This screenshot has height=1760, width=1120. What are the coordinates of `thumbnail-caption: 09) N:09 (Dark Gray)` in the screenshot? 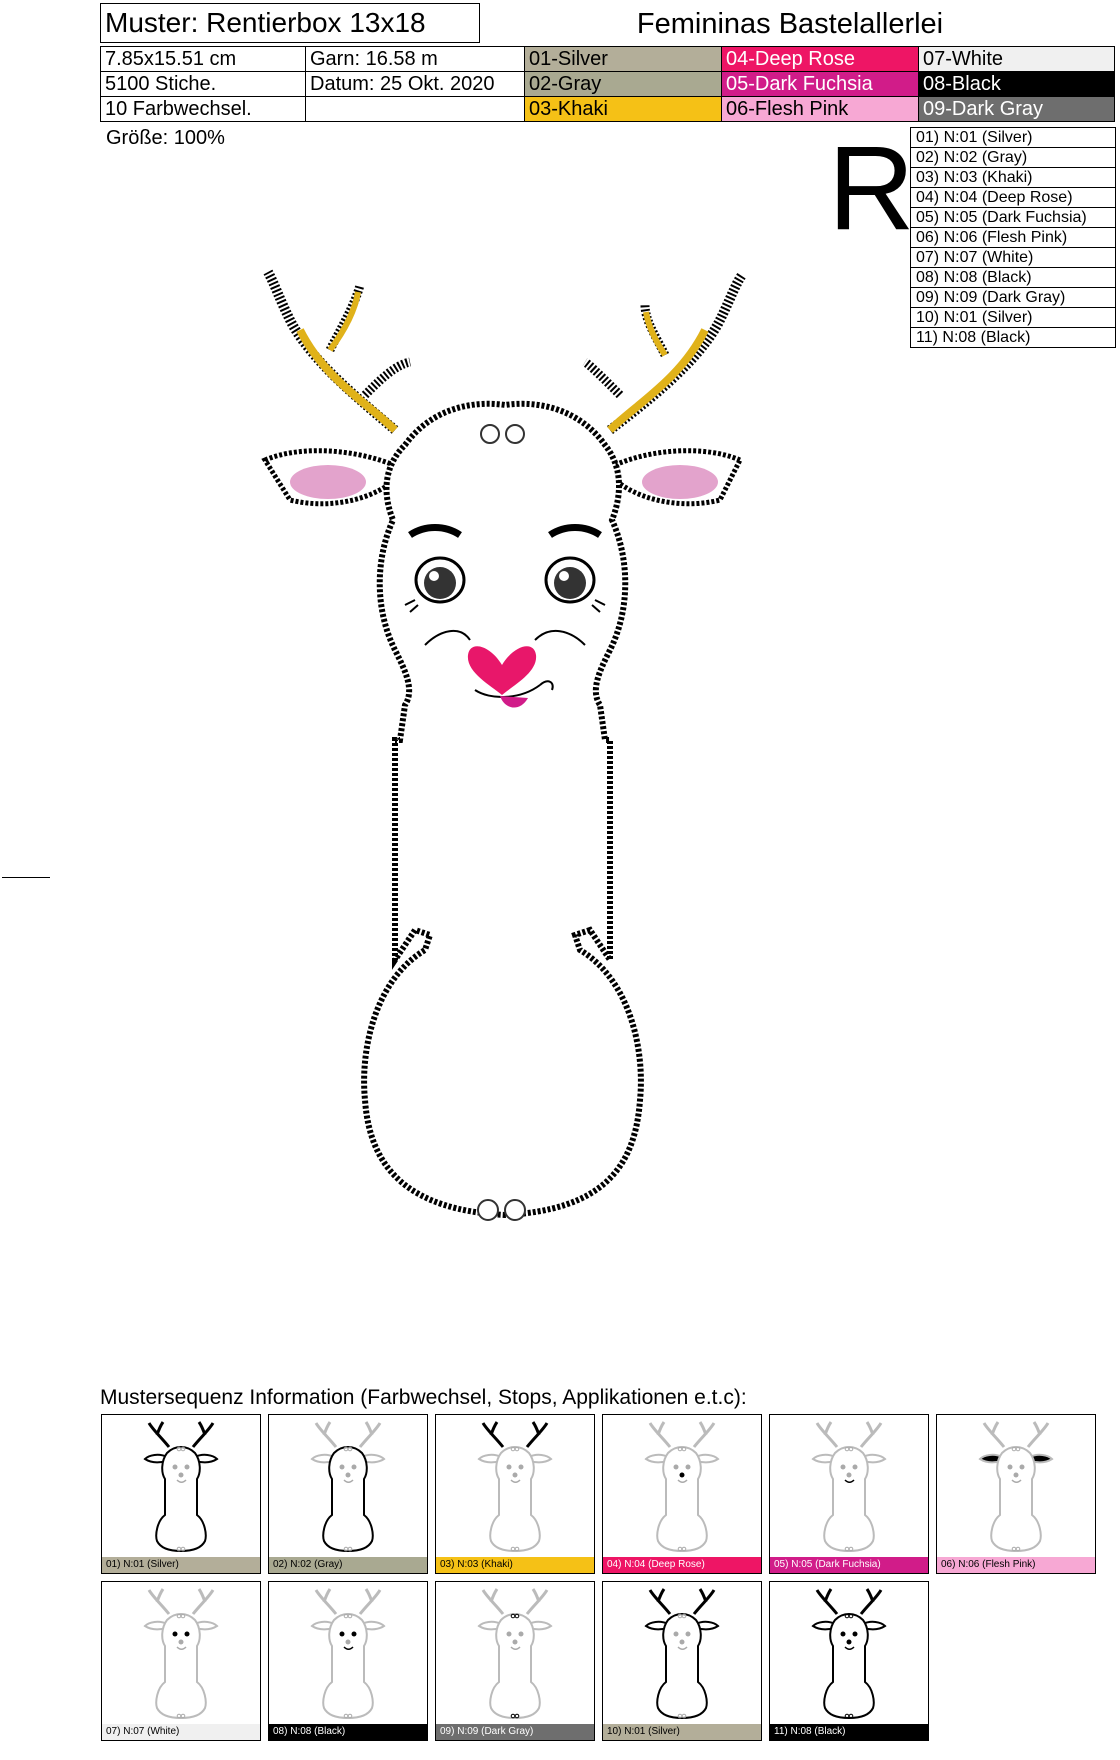 It's located at (515, 1732).